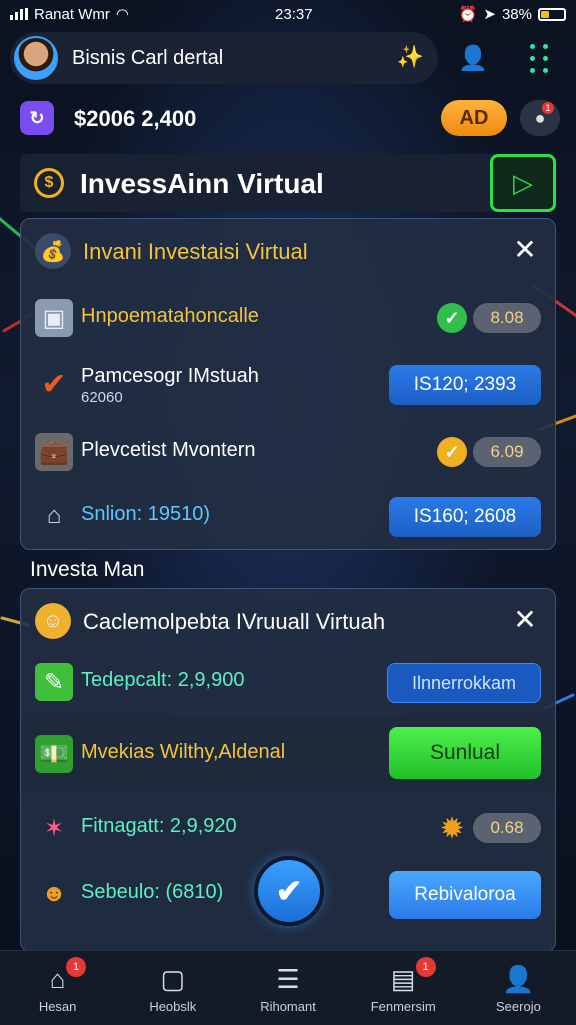  I want to click on checkmark-icon: ✔, so click(54, 384).